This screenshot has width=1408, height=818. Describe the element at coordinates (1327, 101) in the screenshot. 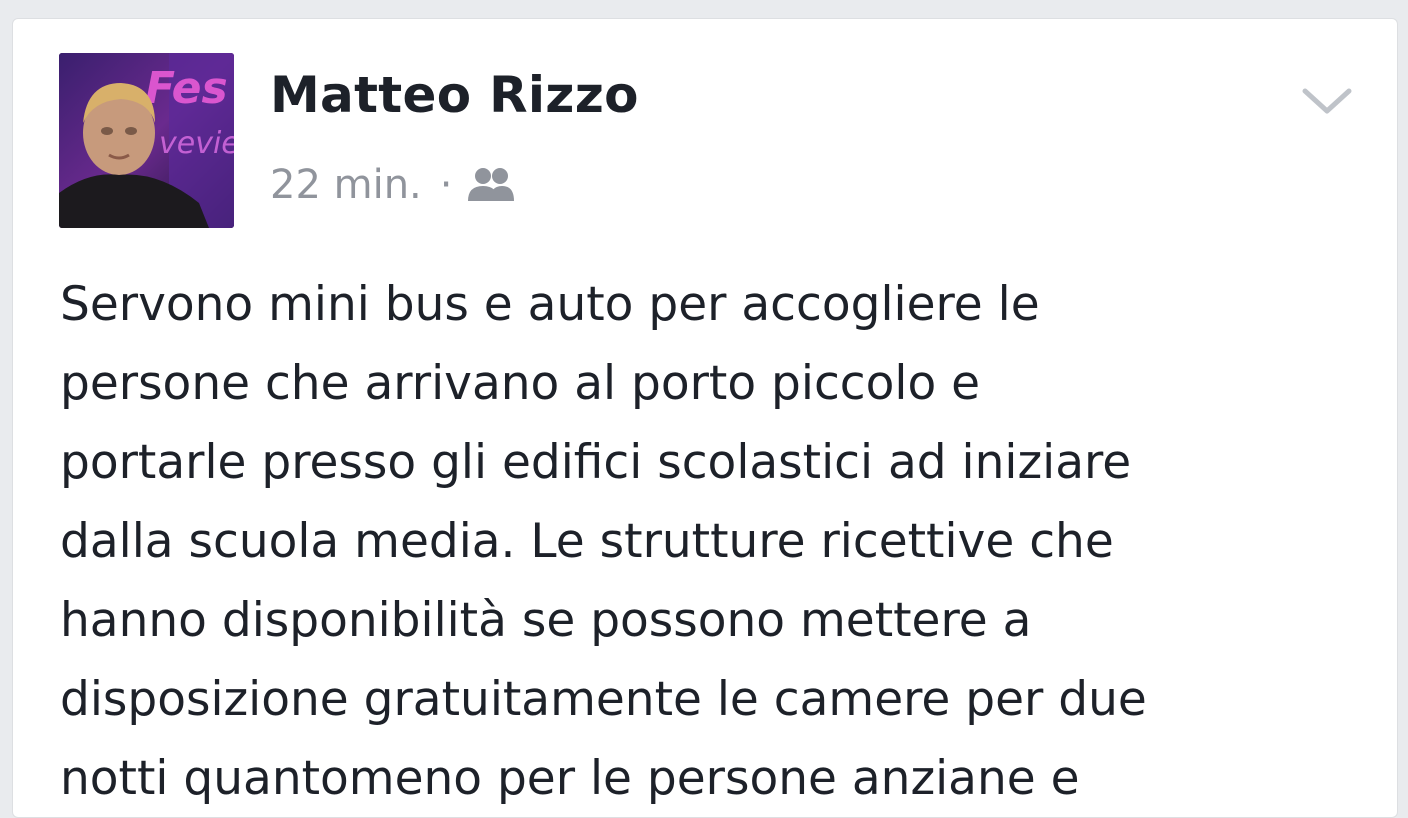

I see `chevron-down-icon` at that location.